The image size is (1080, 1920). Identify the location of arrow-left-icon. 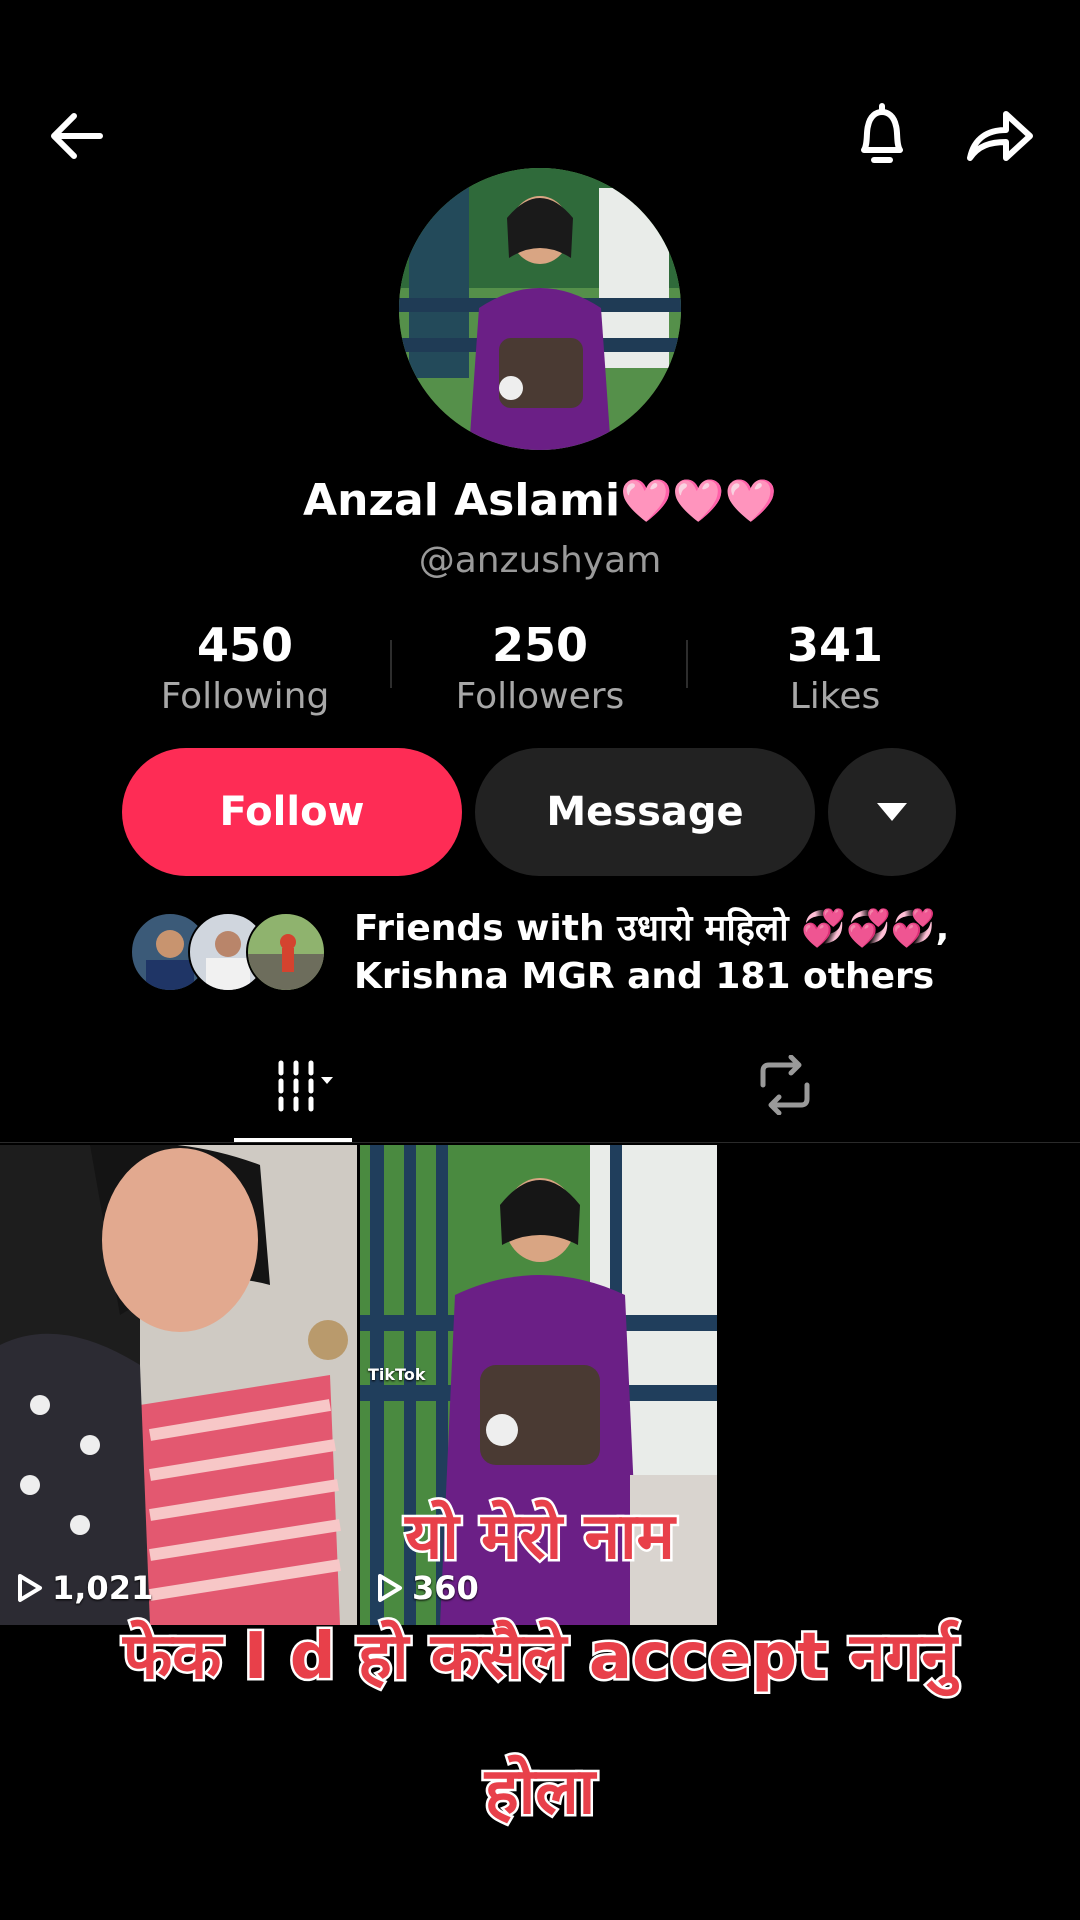
(77, 136).